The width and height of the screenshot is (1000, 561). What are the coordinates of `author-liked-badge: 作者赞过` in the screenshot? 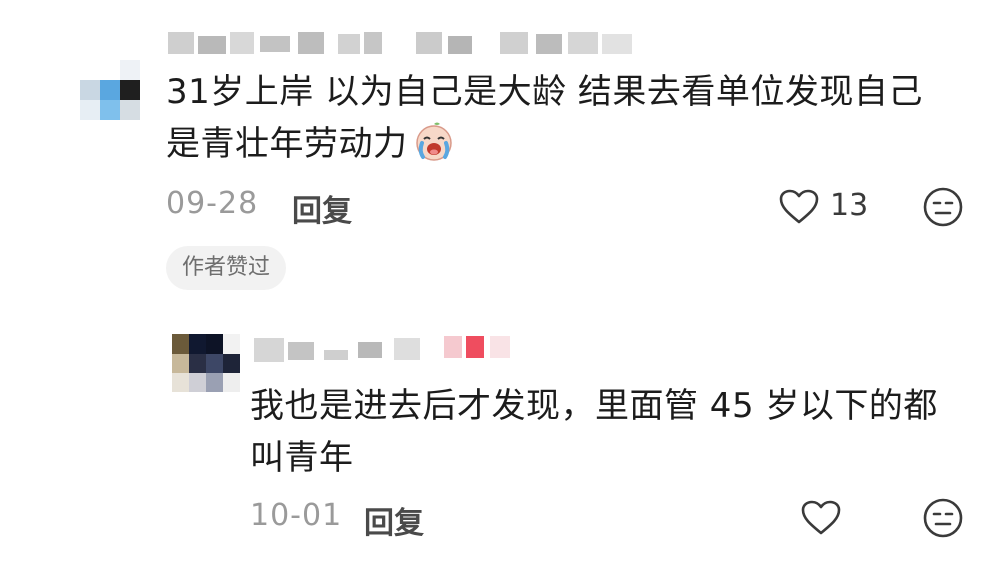 It's located at (226, 268).